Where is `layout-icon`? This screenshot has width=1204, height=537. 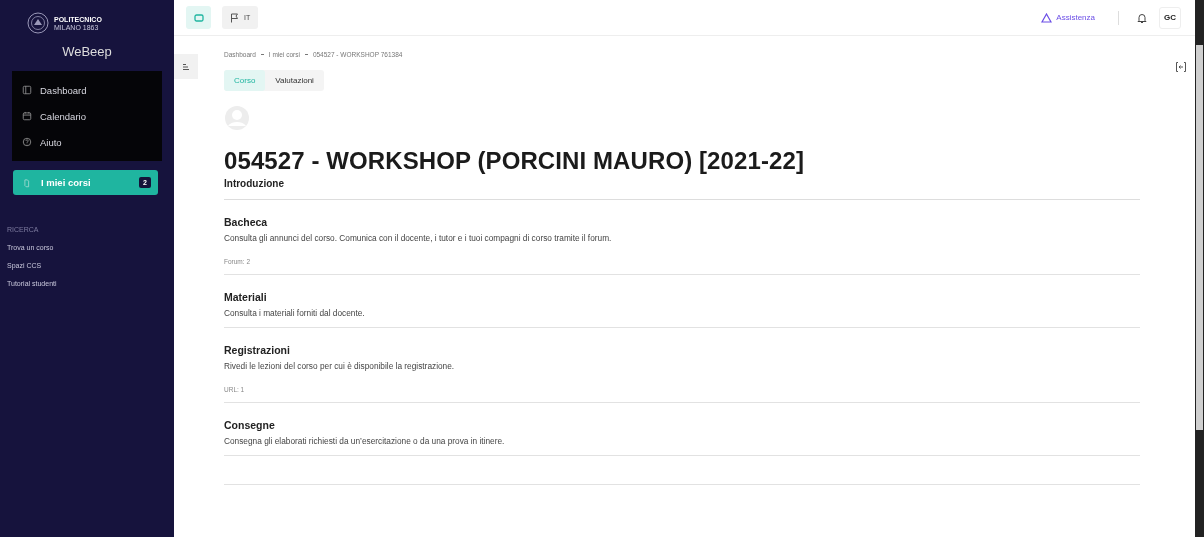
layout-icon is located at coordinates (27, 90).